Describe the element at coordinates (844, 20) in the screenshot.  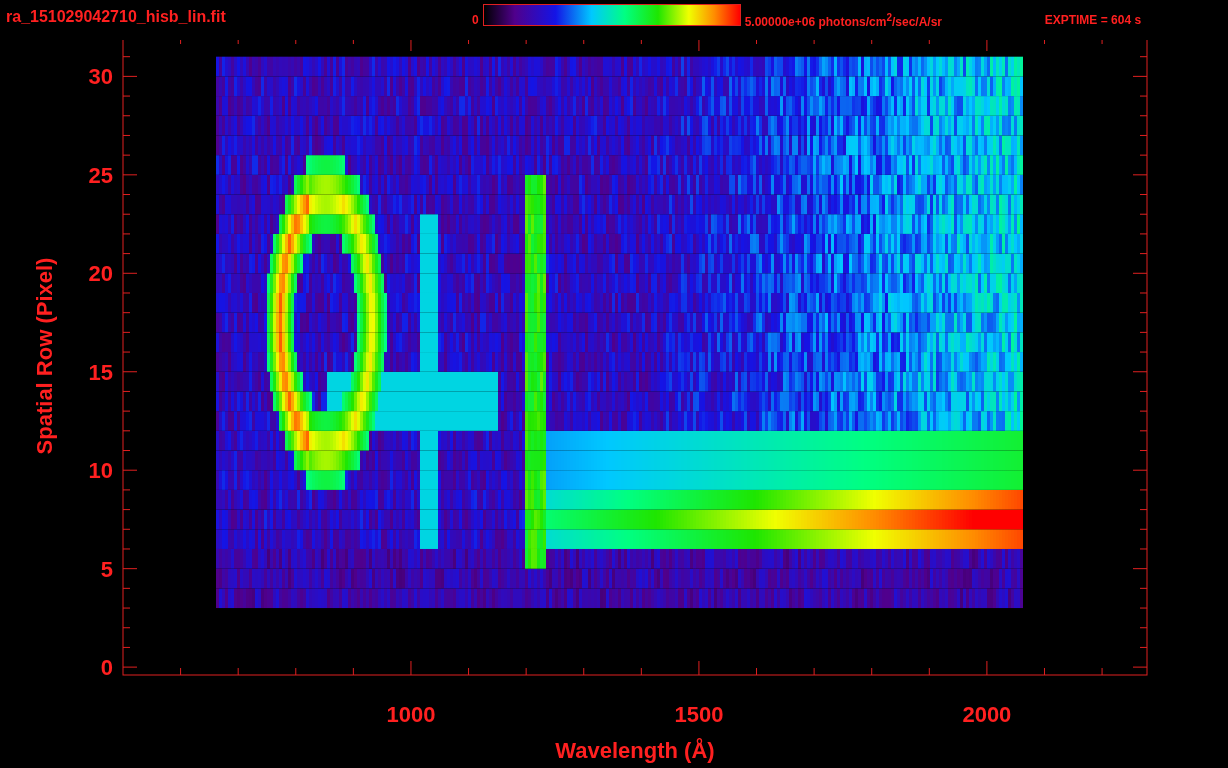
I see `colorbar-max-label: 5.00000e+06 photons/cm$^{2}$/sec/A/sr` at that location.